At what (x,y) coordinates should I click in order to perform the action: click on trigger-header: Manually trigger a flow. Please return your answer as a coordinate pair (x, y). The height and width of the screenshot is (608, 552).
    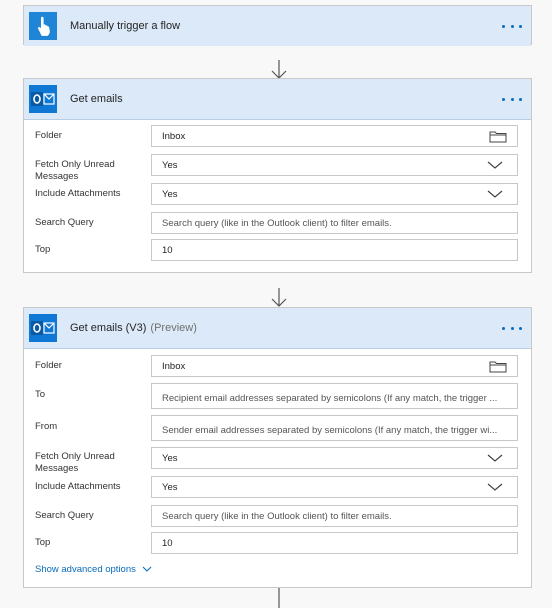
    Looking at the image, I should click on (277, 26).